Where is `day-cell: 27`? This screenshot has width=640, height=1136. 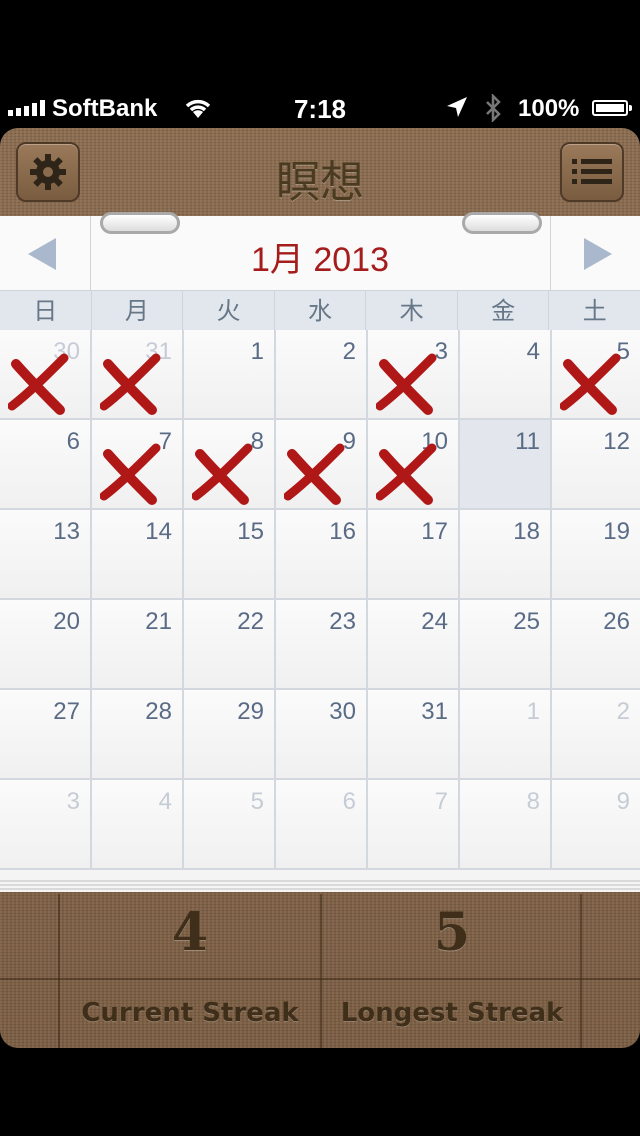
day-cell: 27 is located at coordinates (46, 735).